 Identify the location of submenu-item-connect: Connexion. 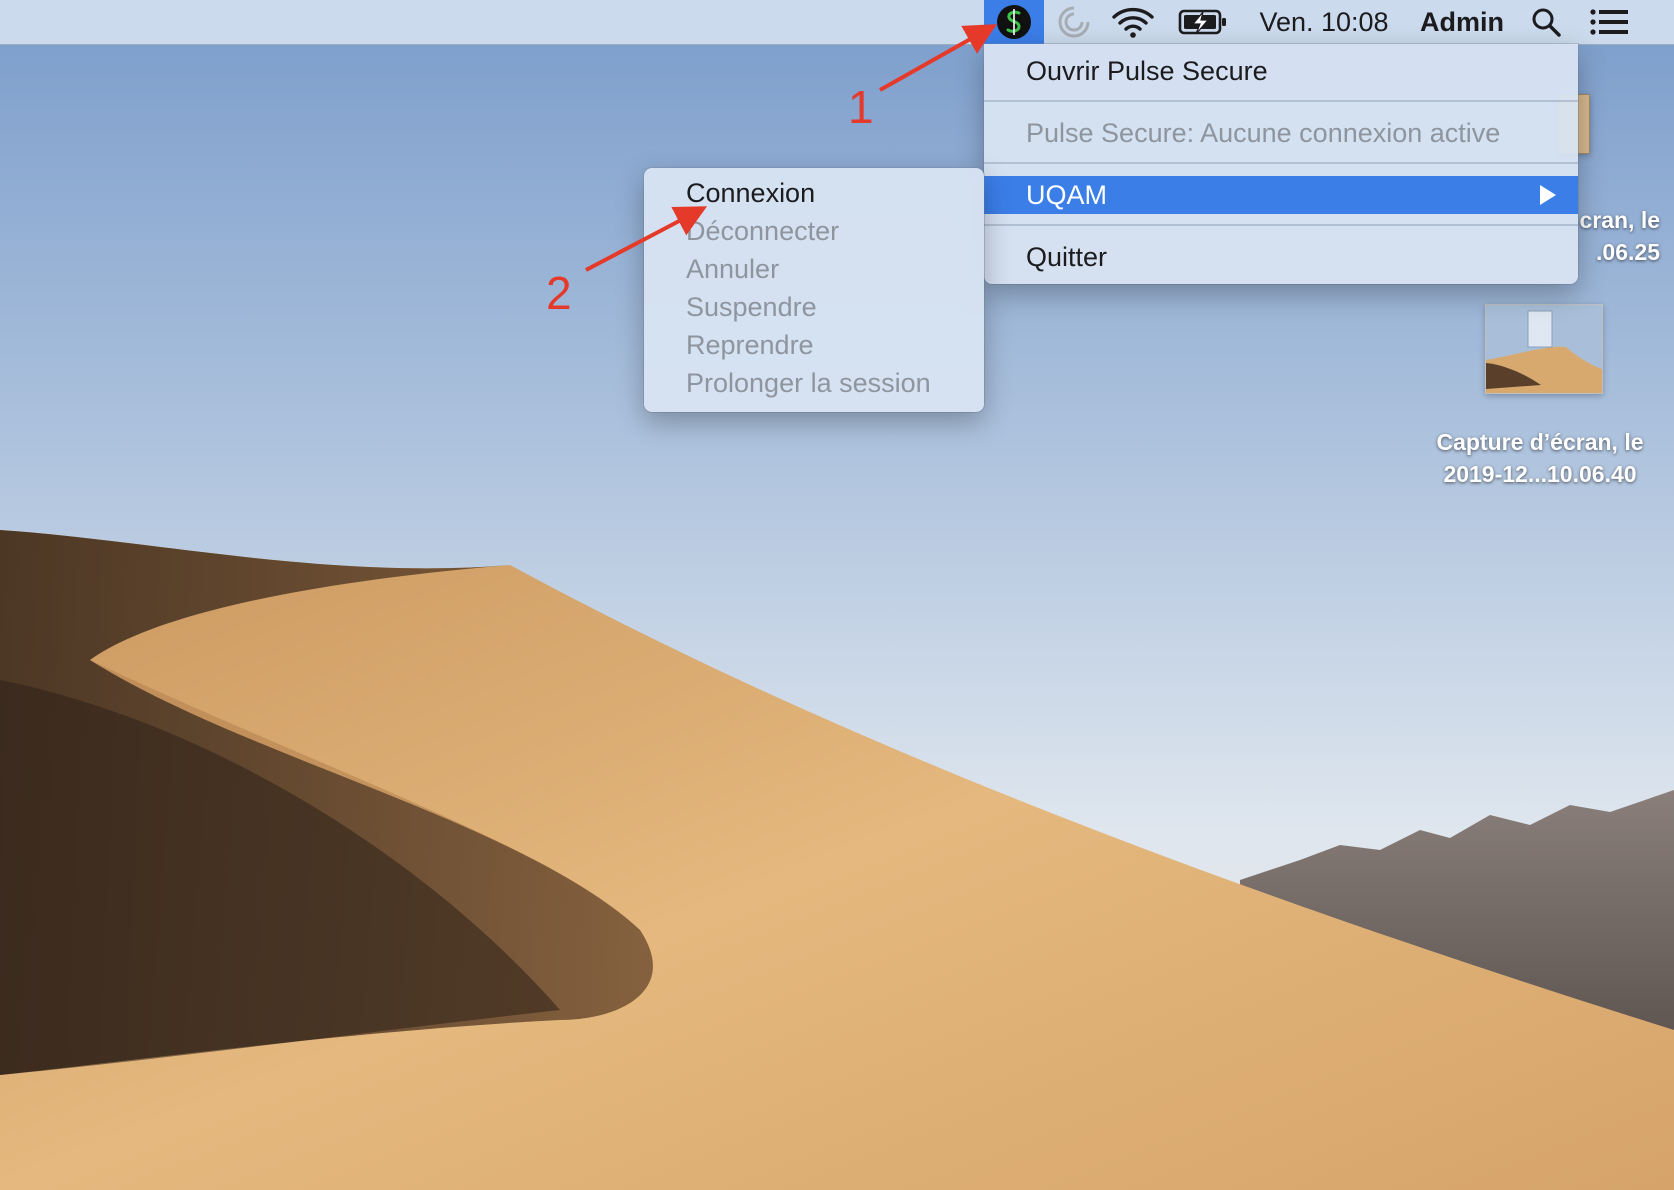
(814, 193).